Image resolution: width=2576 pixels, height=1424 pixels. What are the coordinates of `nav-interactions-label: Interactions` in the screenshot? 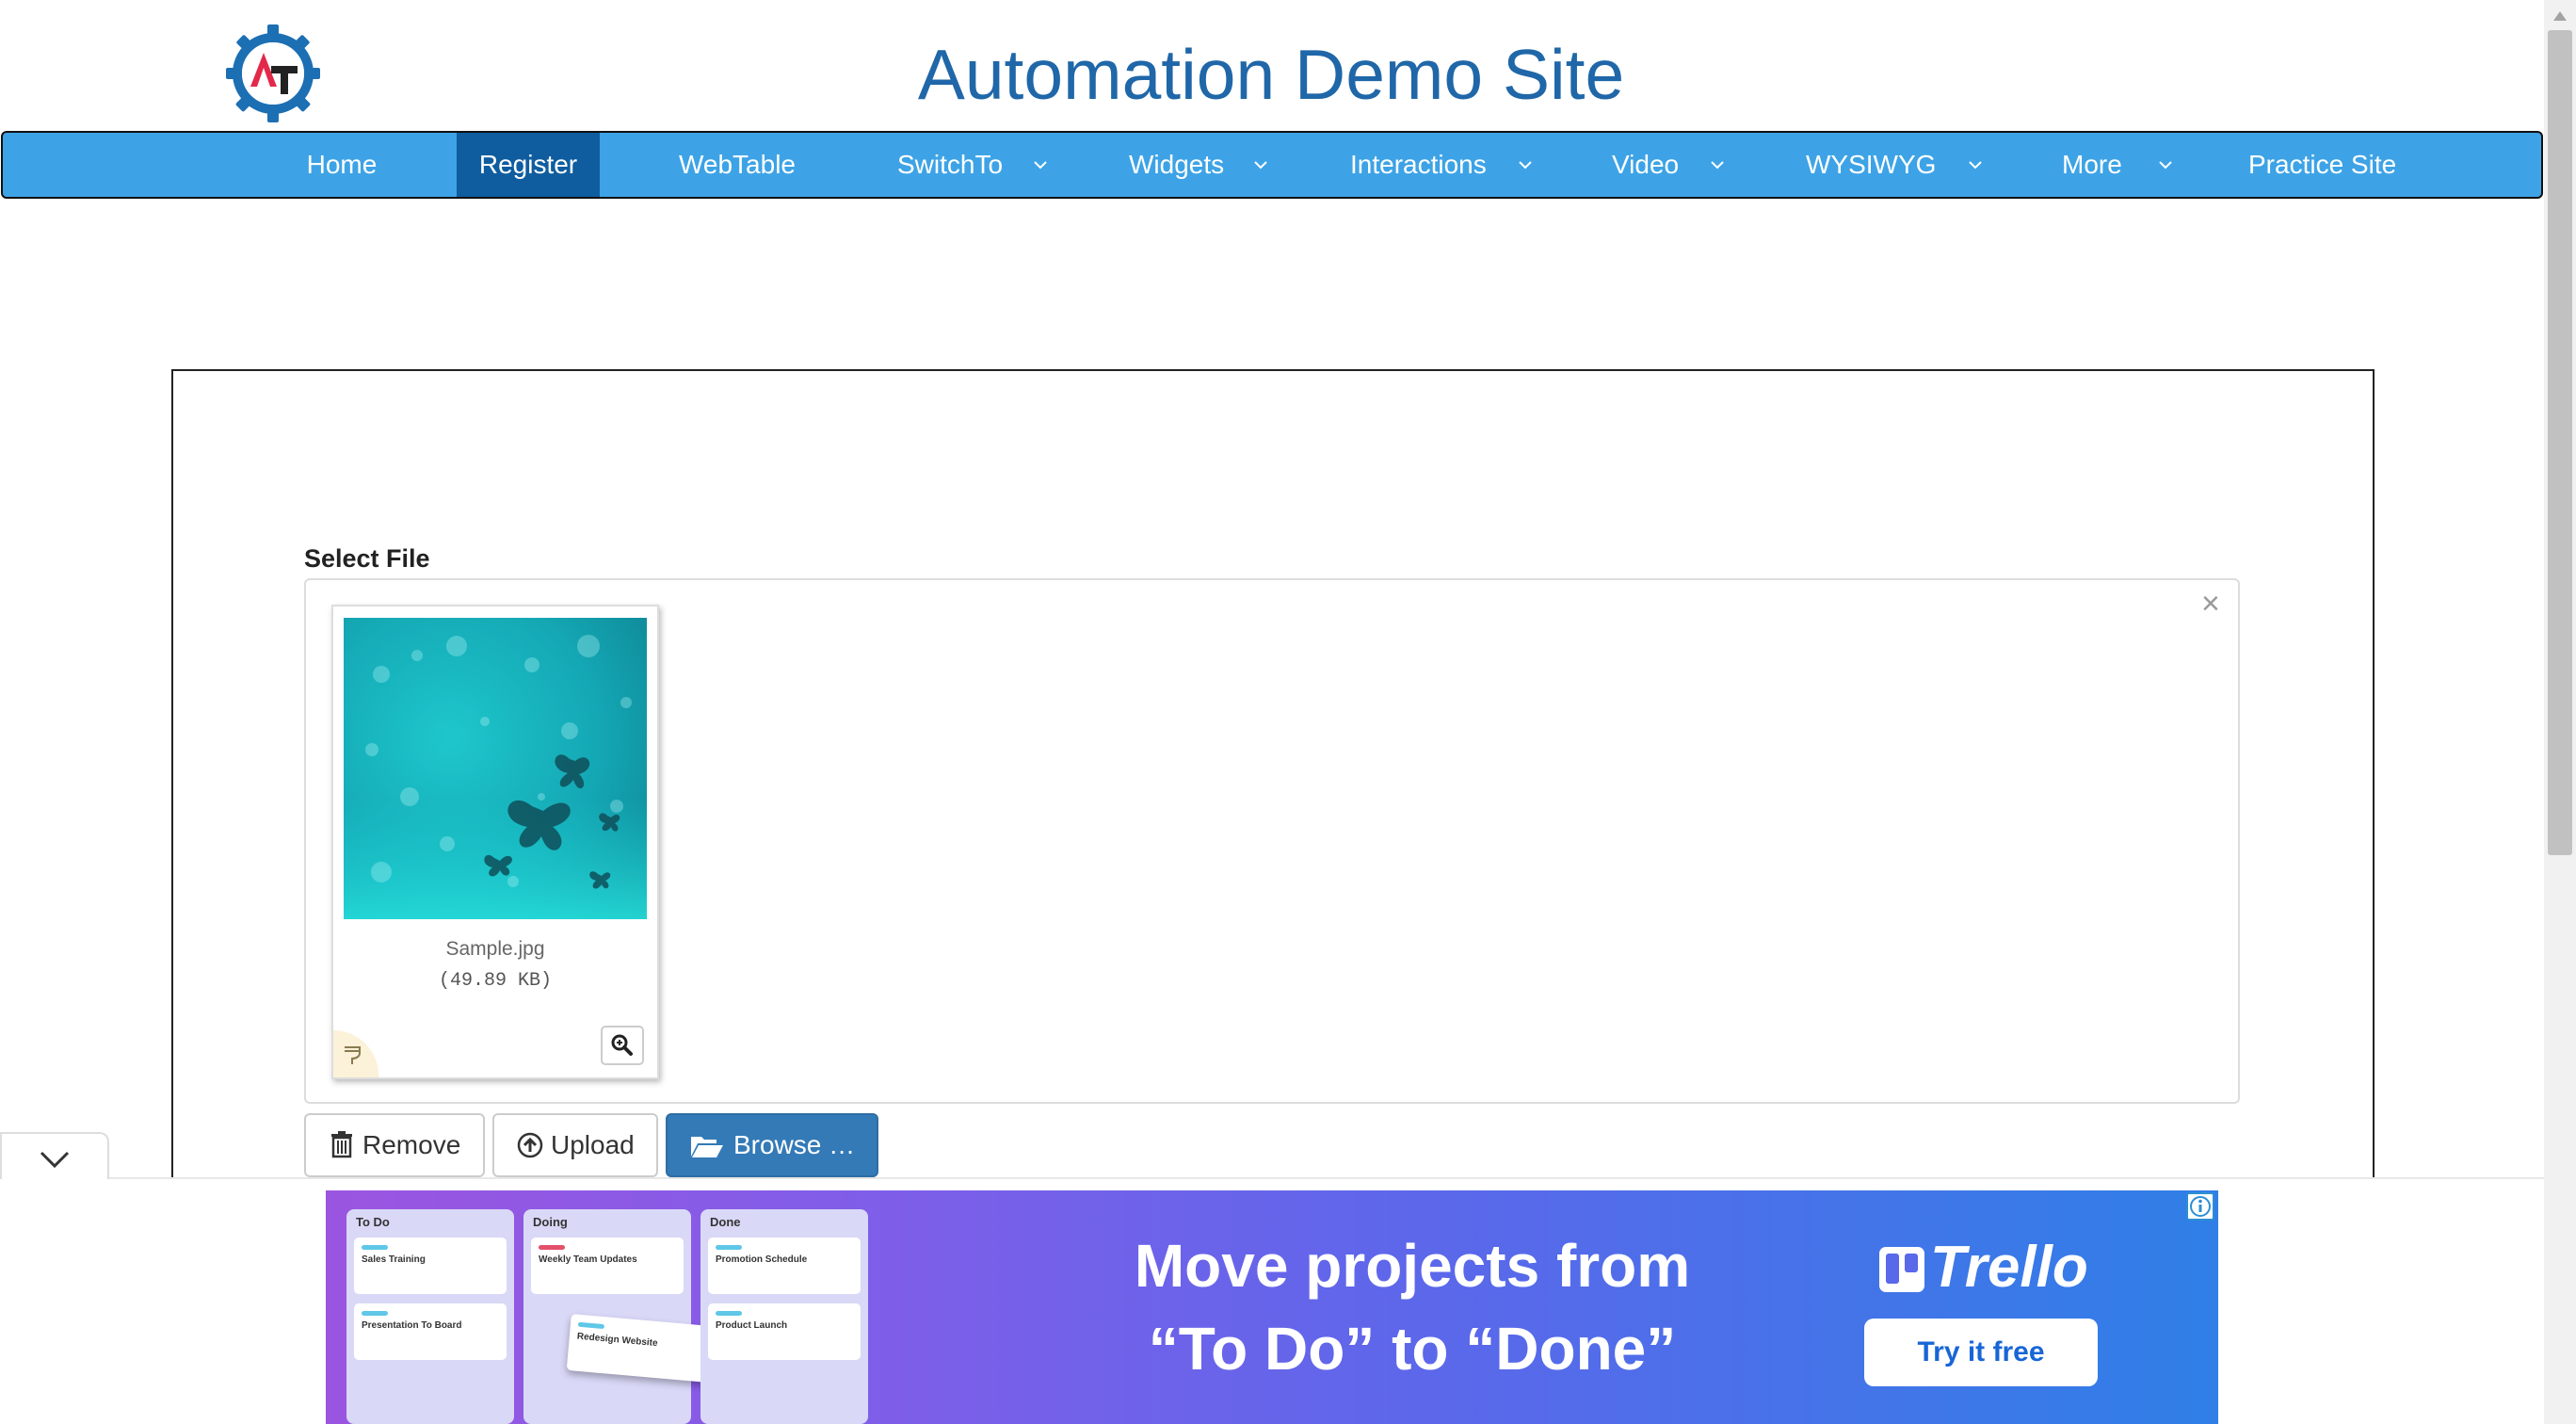 It's located at (1418, 164).